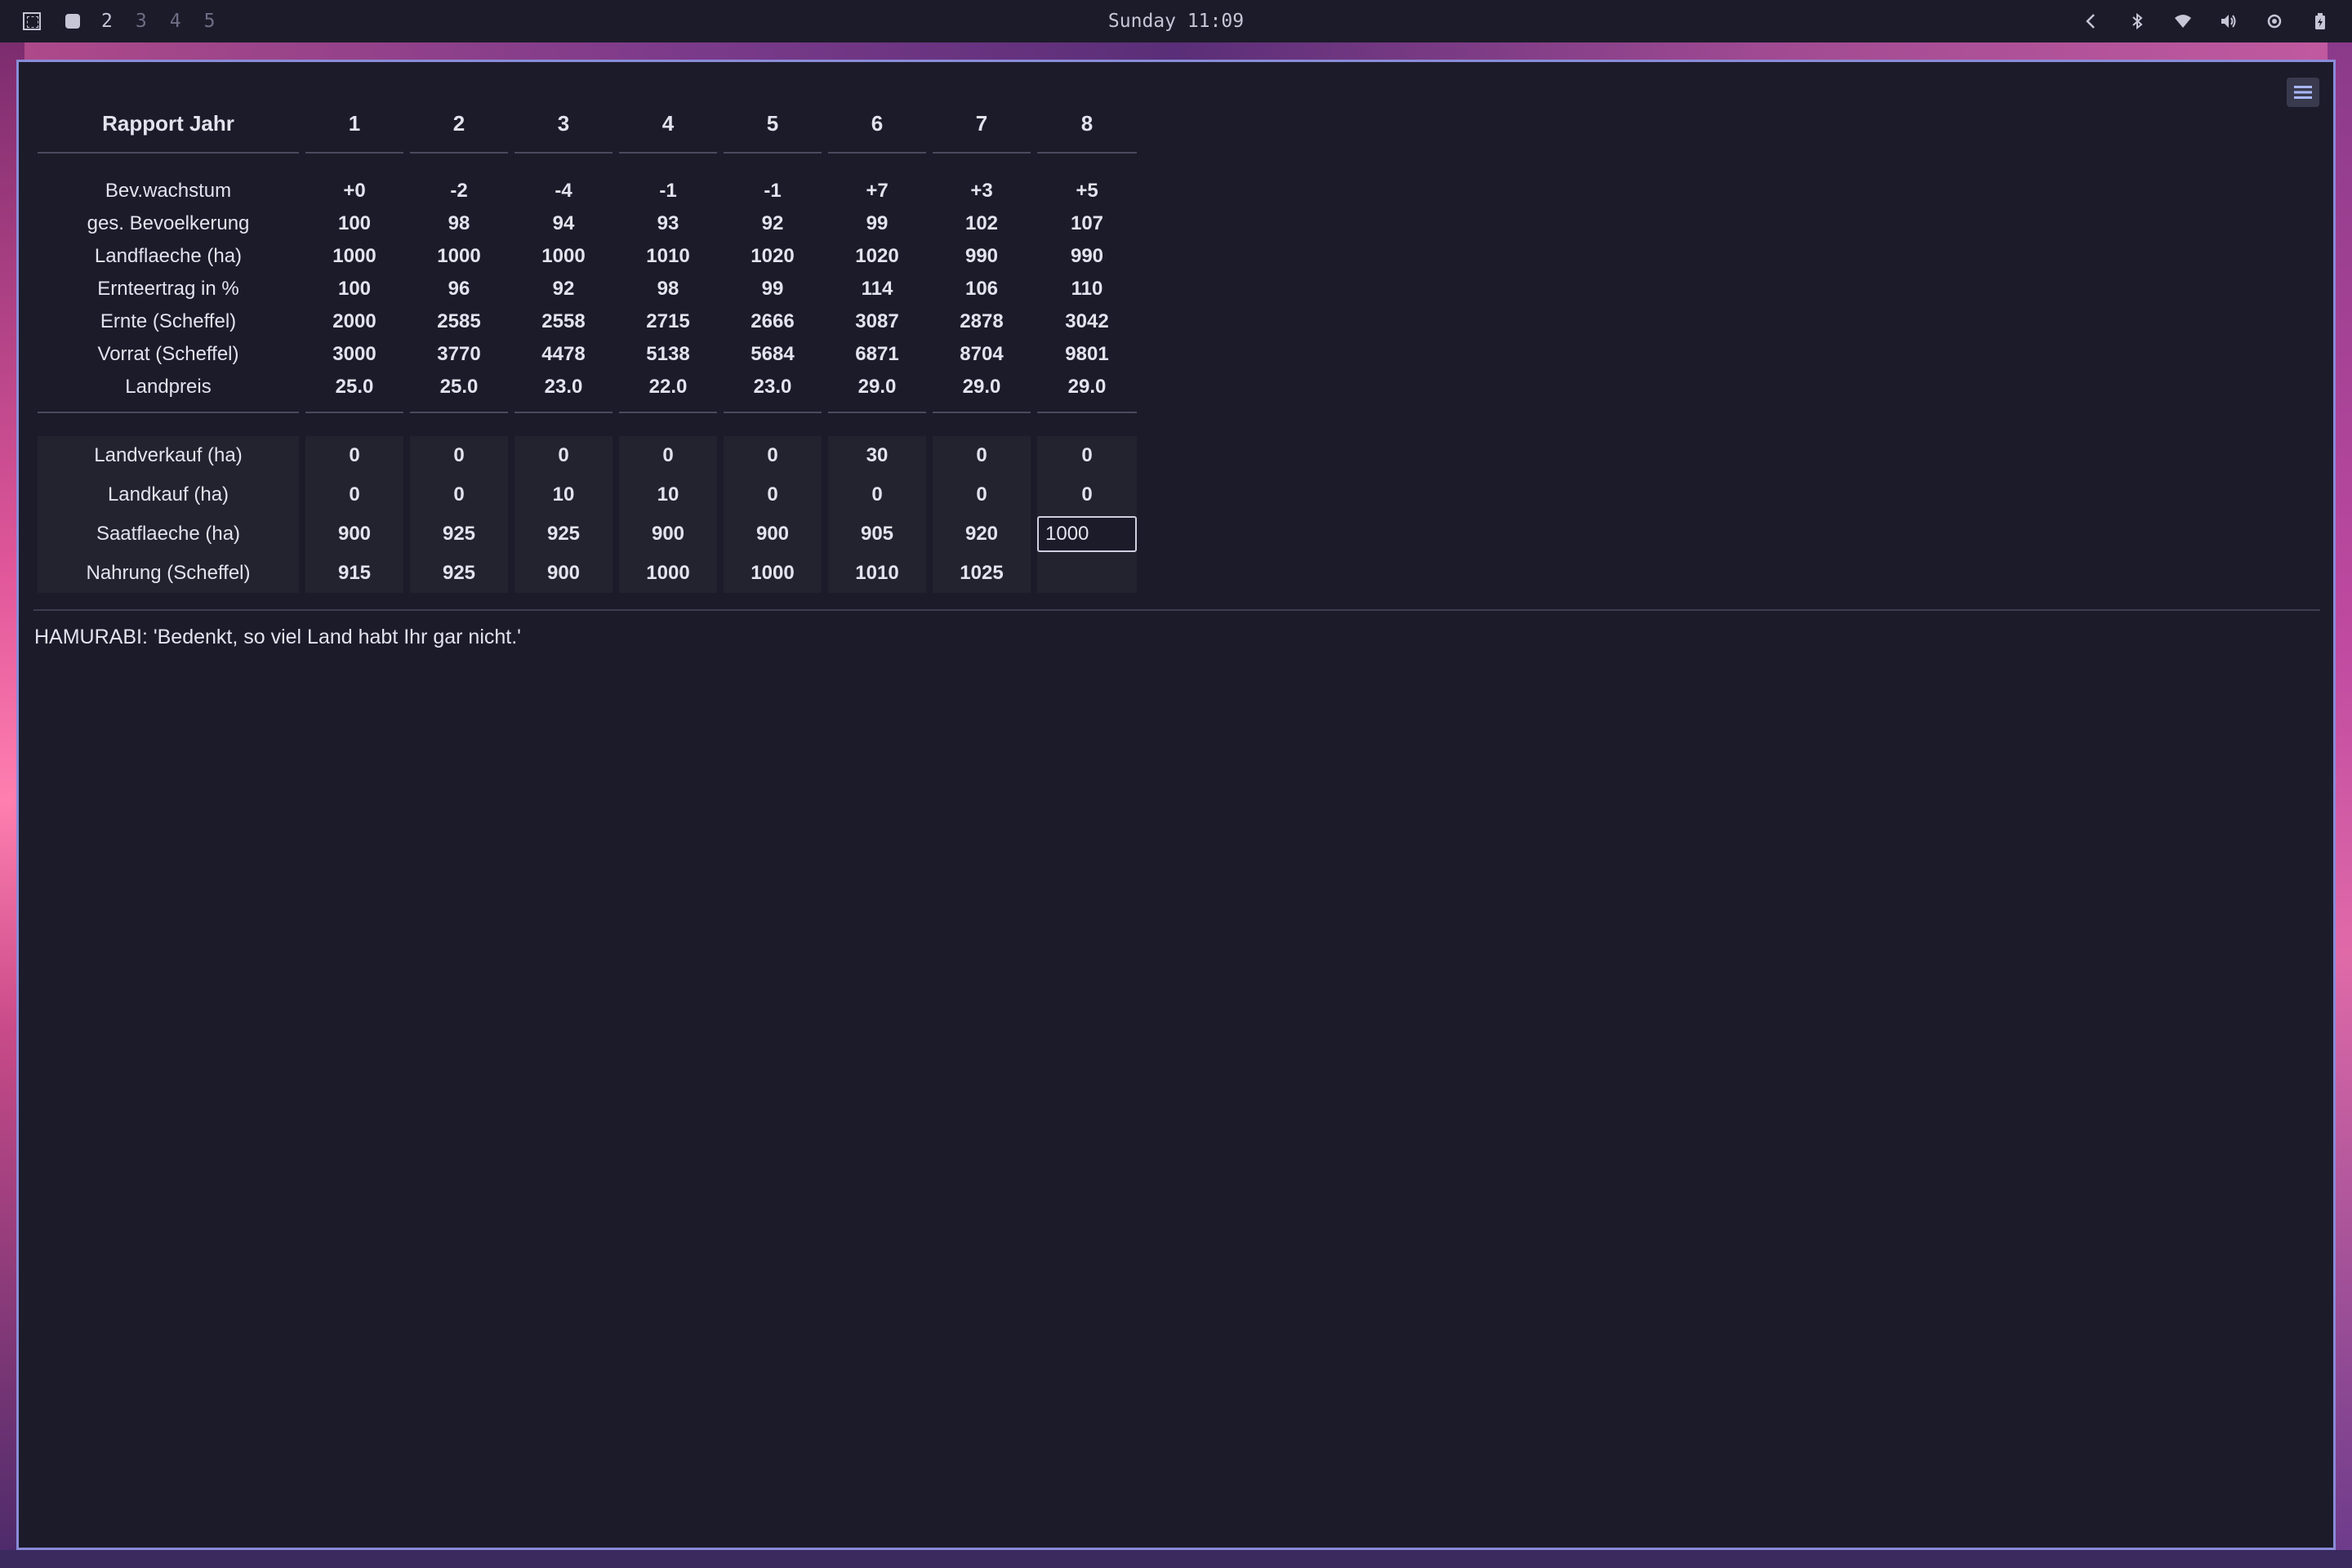  What do you see at coordinates (459, 289) in the screenshot?
I see `table-cell: 96` at bounding box center [459, 289].